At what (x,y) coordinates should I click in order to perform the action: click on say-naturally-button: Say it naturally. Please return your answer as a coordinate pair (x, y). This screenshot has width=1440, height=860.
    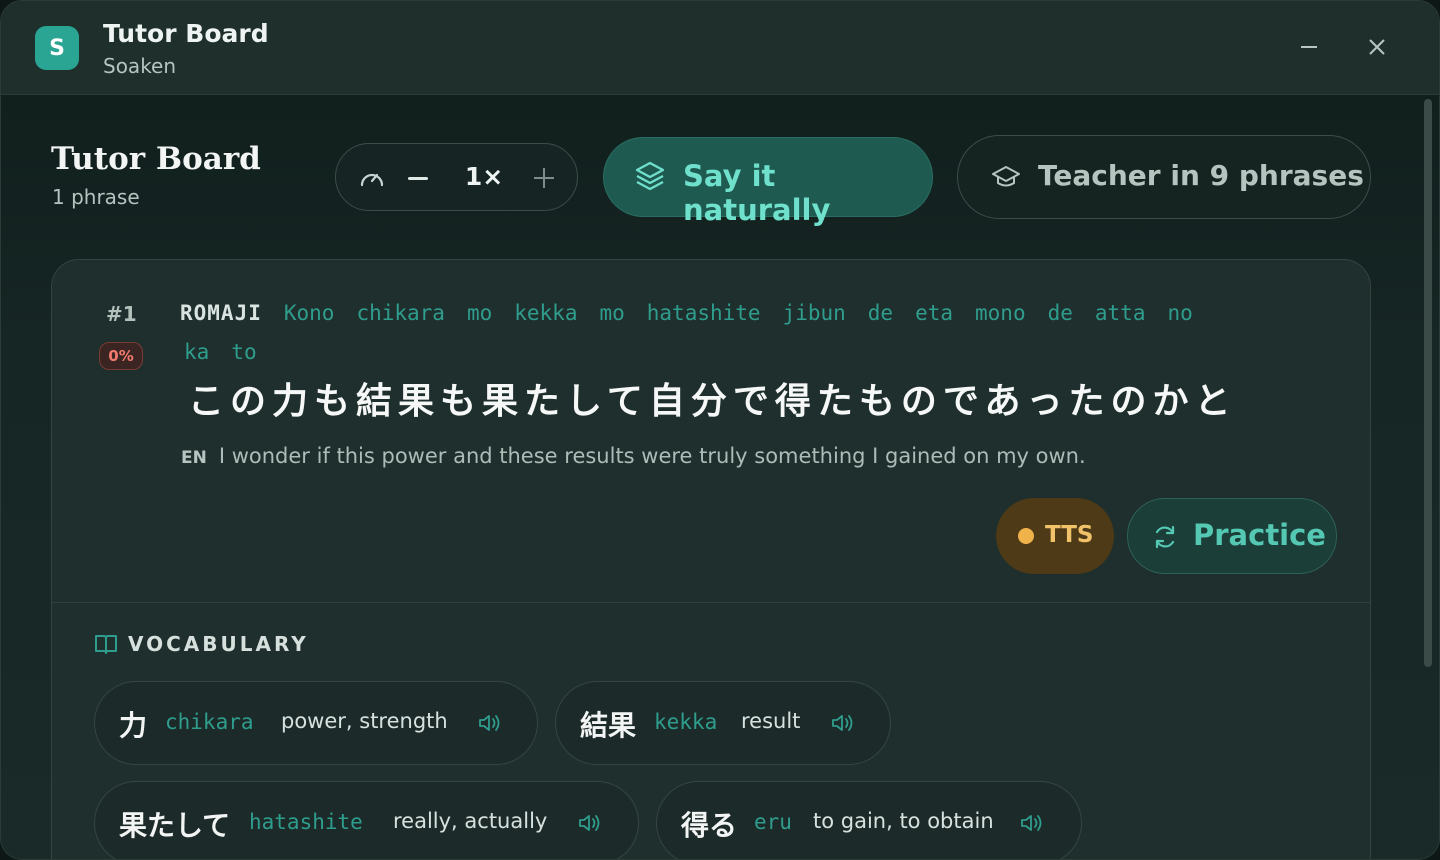
    Looking at the image, I should click on (768, 182).